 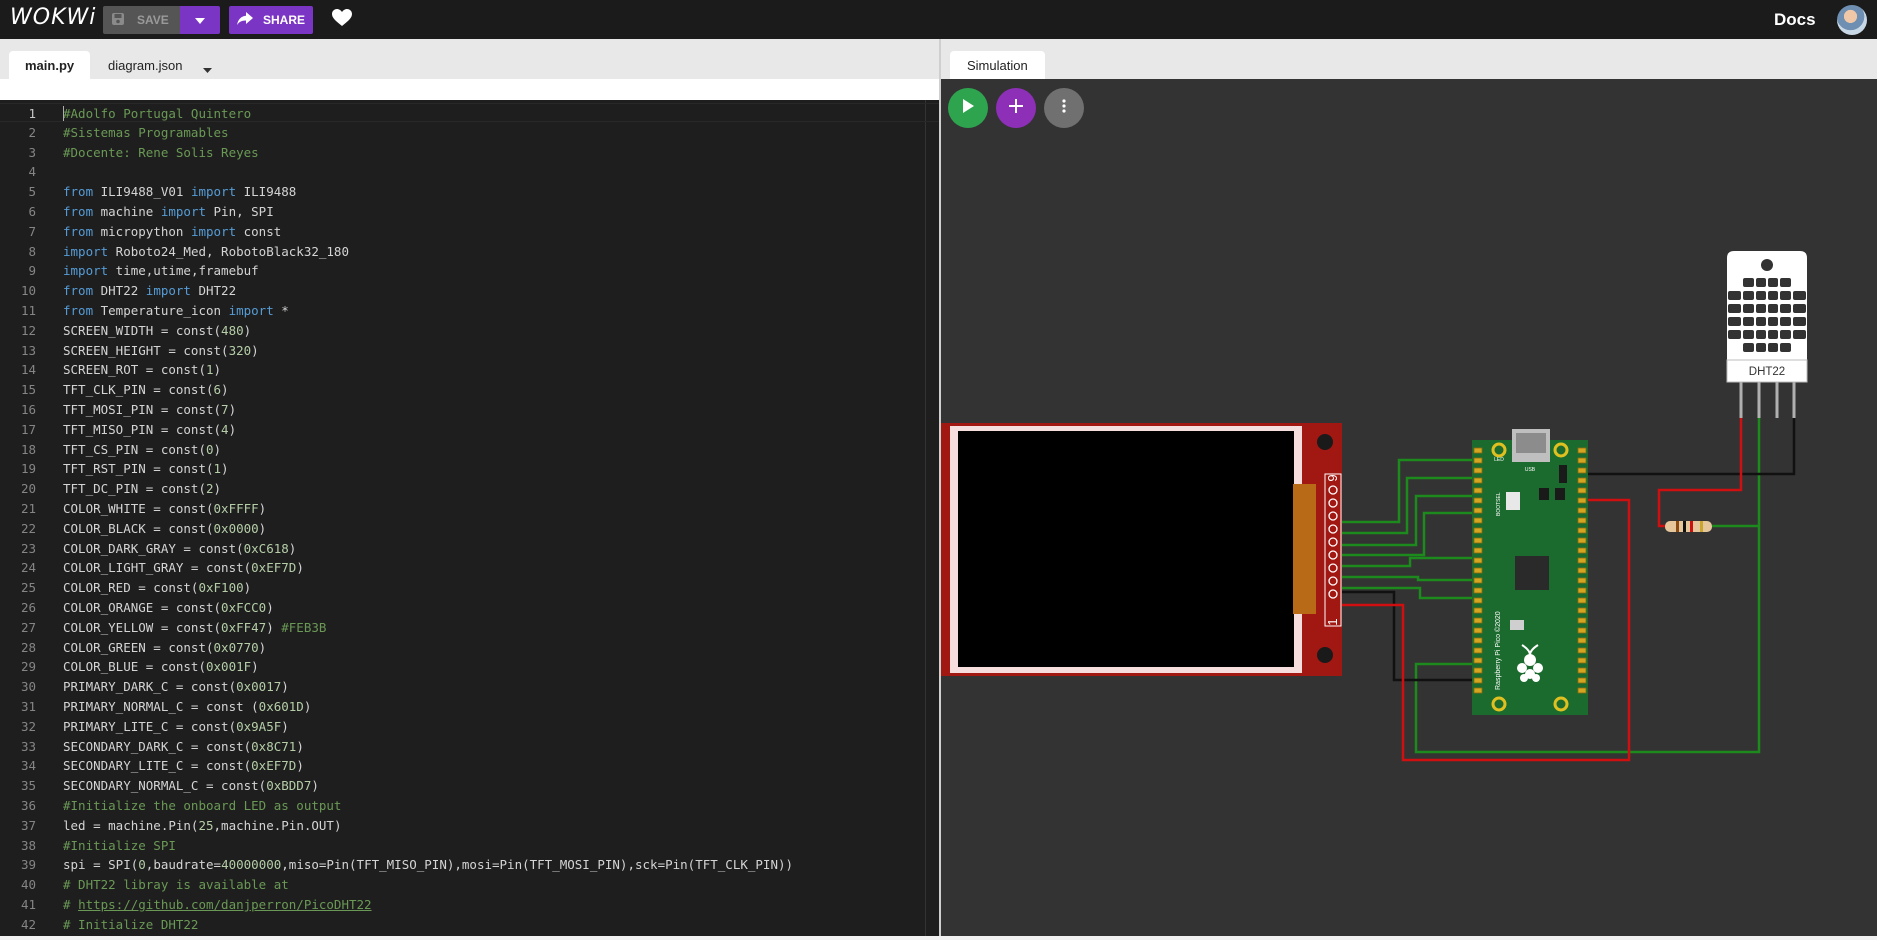 What do you see at coordinates (119, 845) in the screenshot?
I see `code-text: #Initialize SPI` at bounding box center [119, 845].